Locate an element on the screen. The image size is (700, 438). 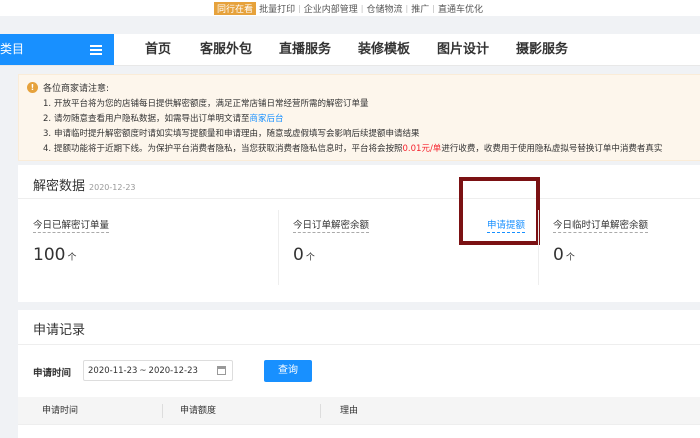
stat-value-decrypt-balance: 0个 is located at coordinates (304, 255).